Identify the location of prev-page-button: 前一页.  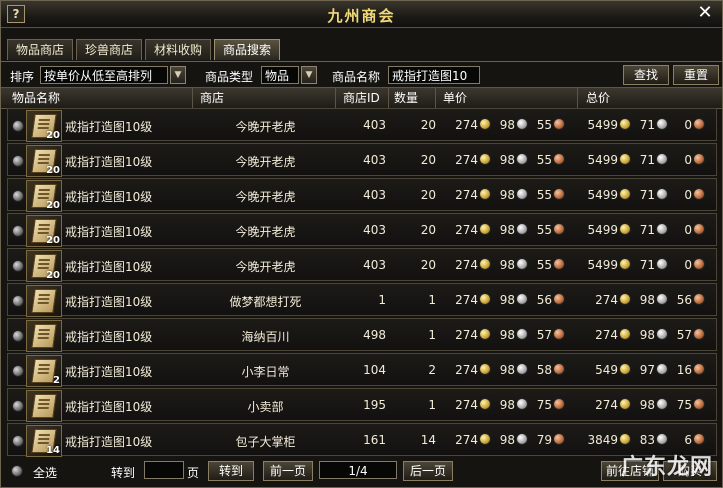
(288, 471).